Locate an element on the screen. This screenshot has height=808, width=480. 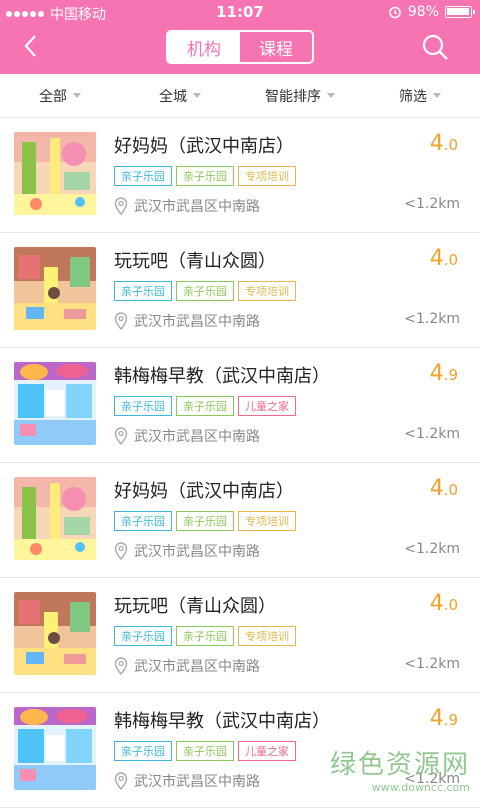
status-bar: 中国移动 11:07 98% is located at coordinates (240, 12).